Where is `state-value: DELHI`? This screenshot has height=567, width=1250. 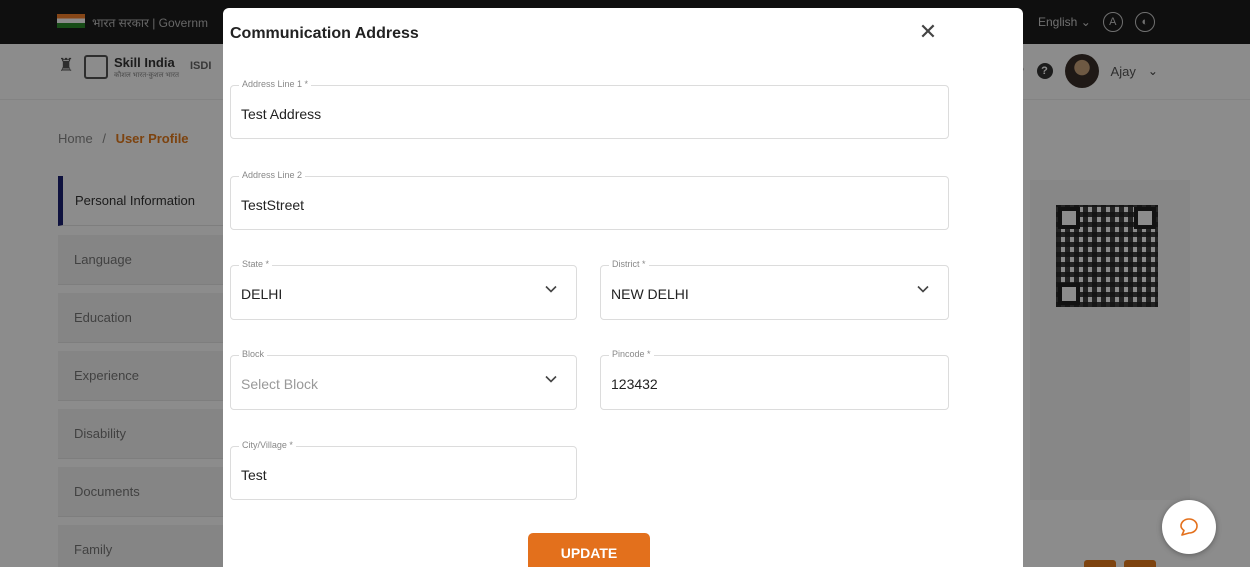 state-value: DELHI is located at coordinates (262, 294).